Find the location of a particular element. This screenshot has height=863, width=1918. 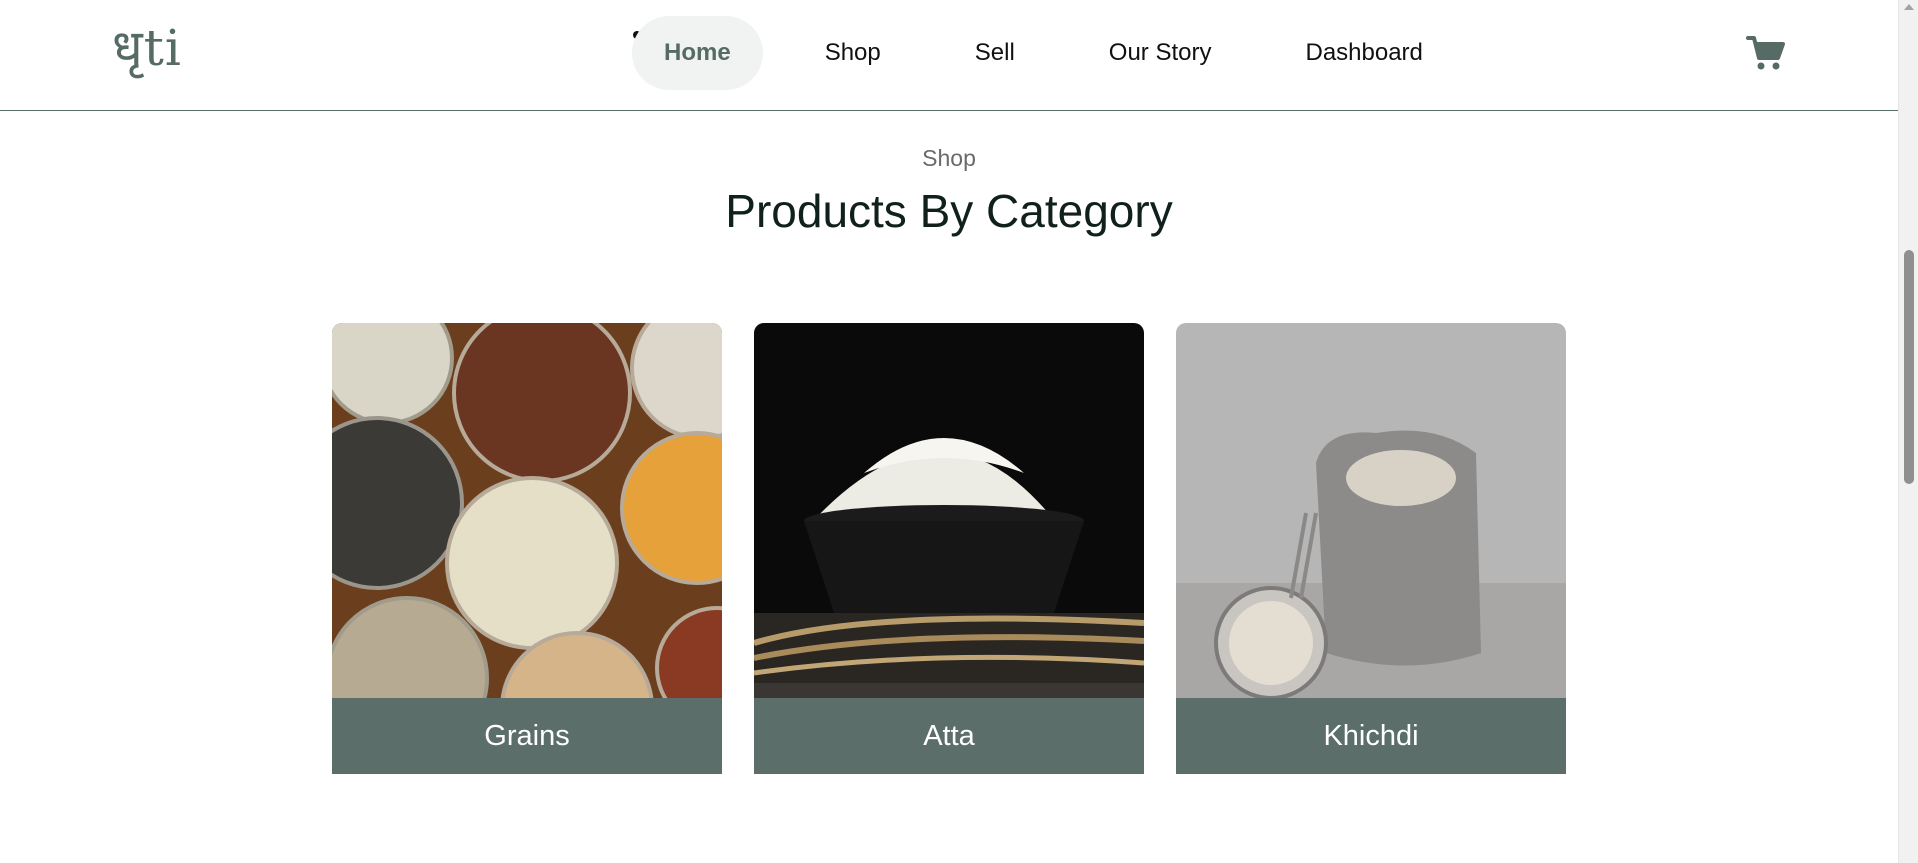

site-header: धृti Home Shop Sell Our Story Dashboard is located at coordinates (949, 55).